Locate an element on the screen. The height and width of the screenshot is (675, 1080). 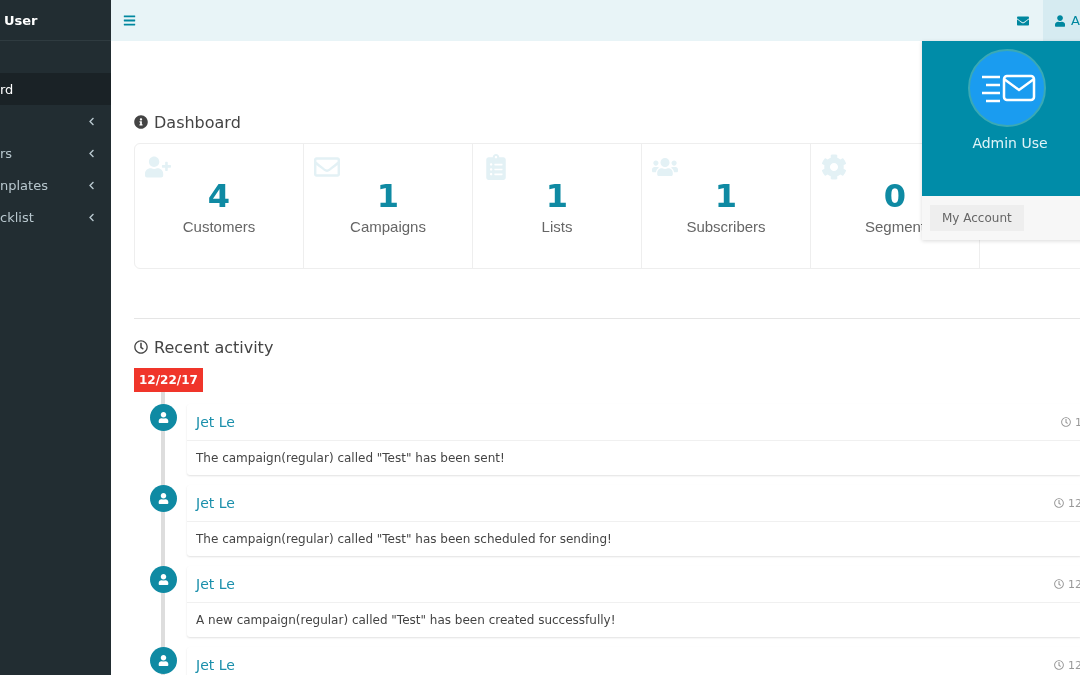
sidebar-item: cklist is located at coordinates (55, 217).